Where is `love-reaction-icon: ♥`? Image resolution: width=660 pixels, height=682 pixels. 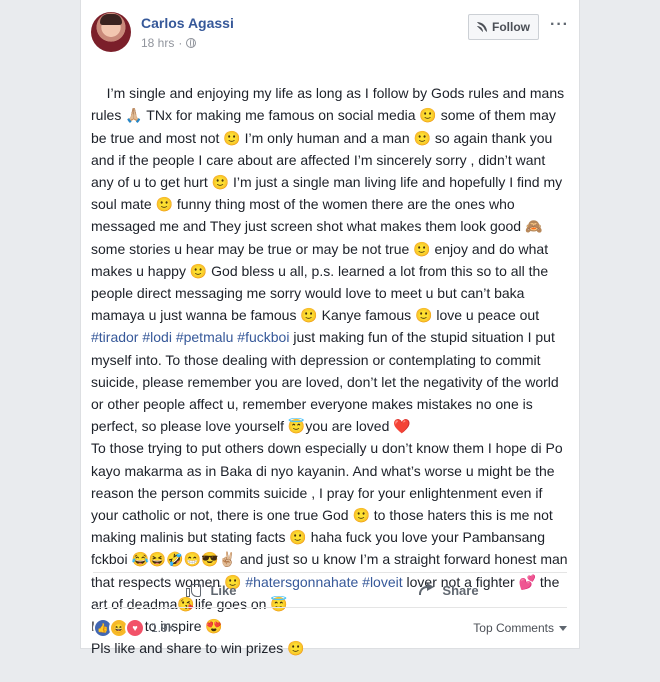
love-reaction-icon: ♥ is located at coordinates (135, 628).